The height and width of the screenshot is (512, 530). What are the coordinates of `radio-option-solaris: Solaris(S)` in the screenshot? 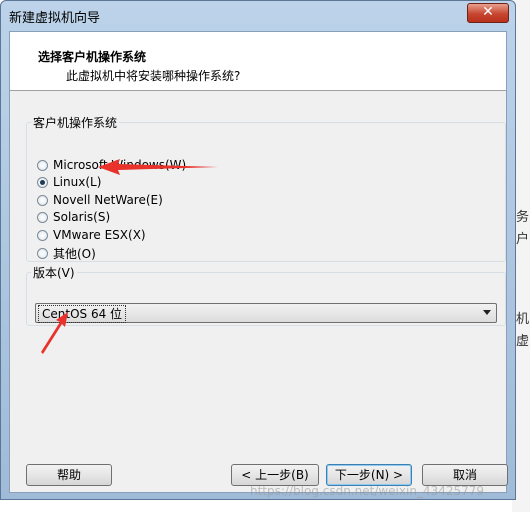 It's located at (73, 217).